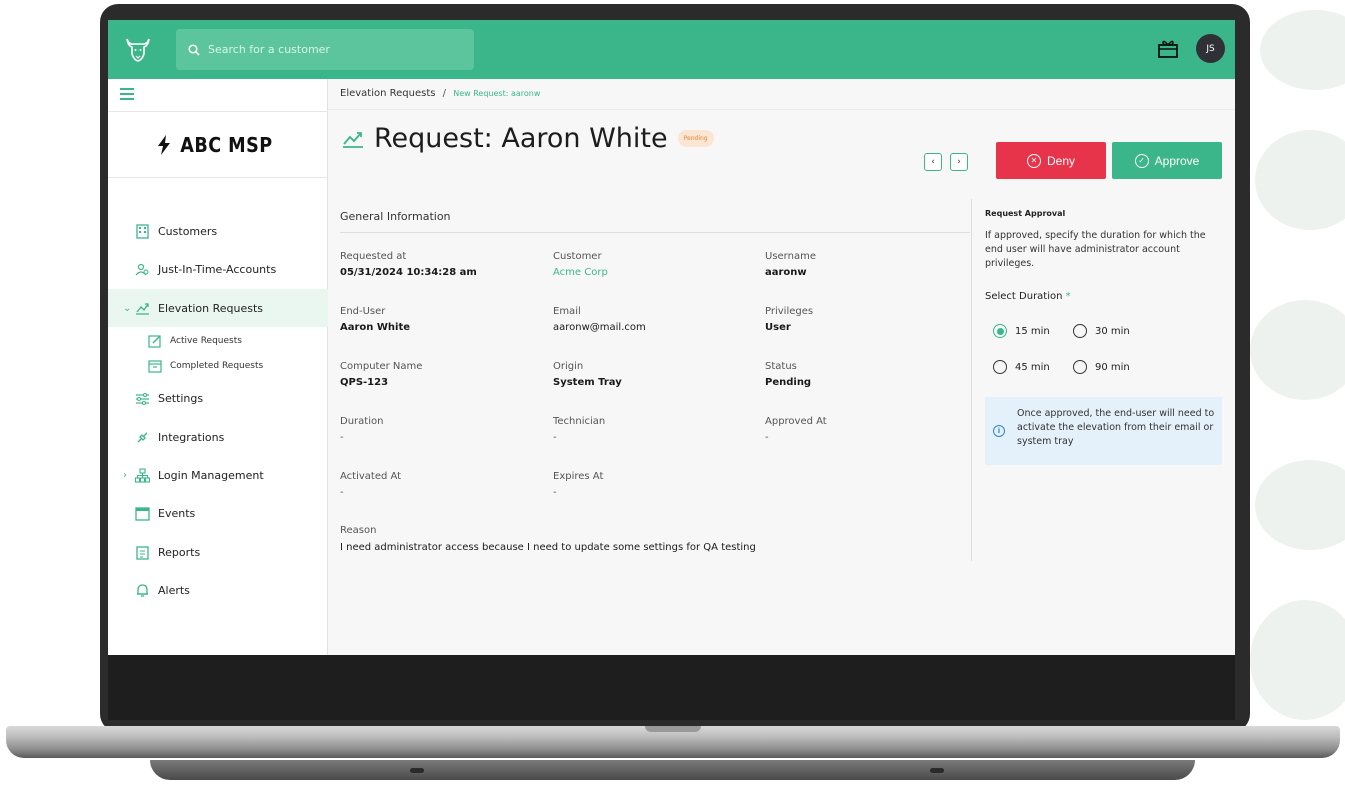 The image size is (1345, 787). What do you see at coordinates (370, 484) in the screenshot?
I see `field-activated-at: Activated At -` at bounding box center [370, 484].